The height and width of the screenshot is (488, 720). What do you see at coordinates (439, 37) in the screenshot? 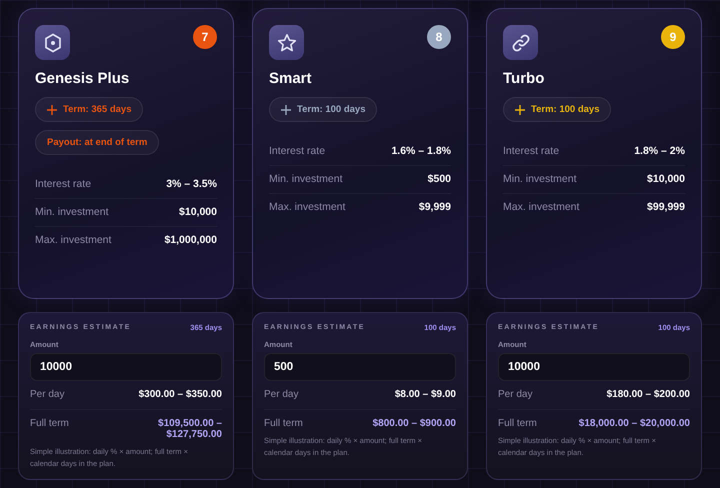
I see `number-badge: 8` at bounding box center [439, 37].